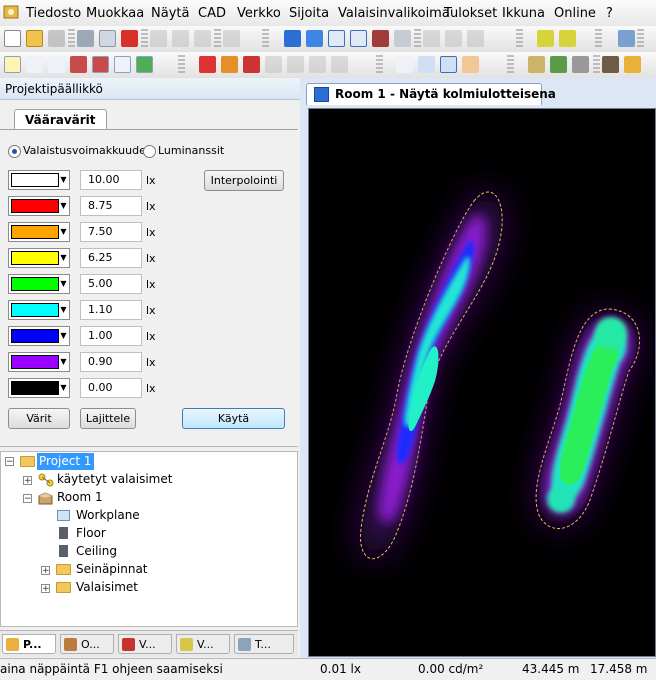 This screenshot has width=656, height=680. Describe the element at coordinates (80, 497) in the screenshot. I see `tree-item-room: Room 1` at that location.